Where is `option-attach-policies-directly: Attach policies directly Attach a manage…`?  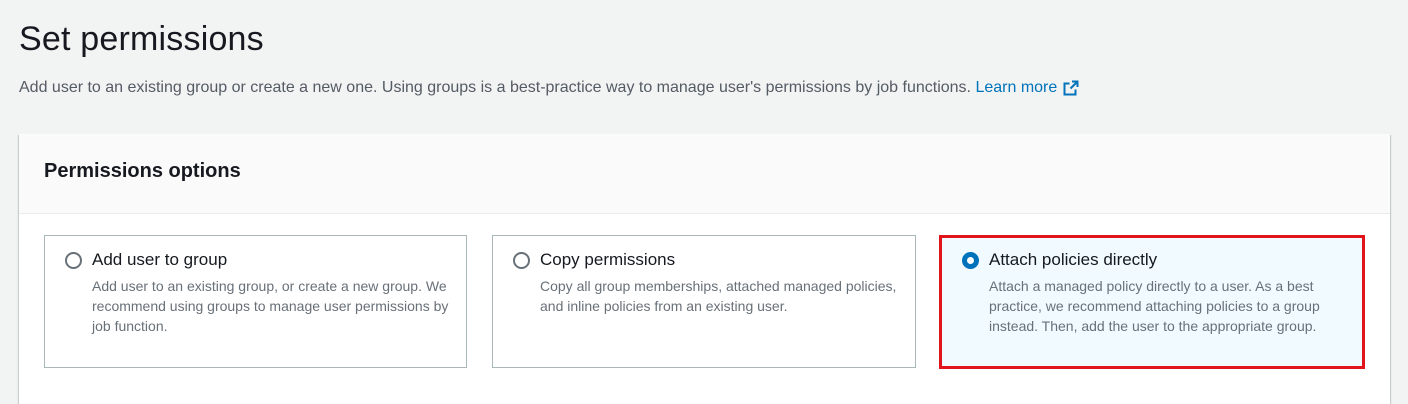
option-attach-policies-directly: Attach policies directly Attach a manage… is located at coordinates (1152, 301).